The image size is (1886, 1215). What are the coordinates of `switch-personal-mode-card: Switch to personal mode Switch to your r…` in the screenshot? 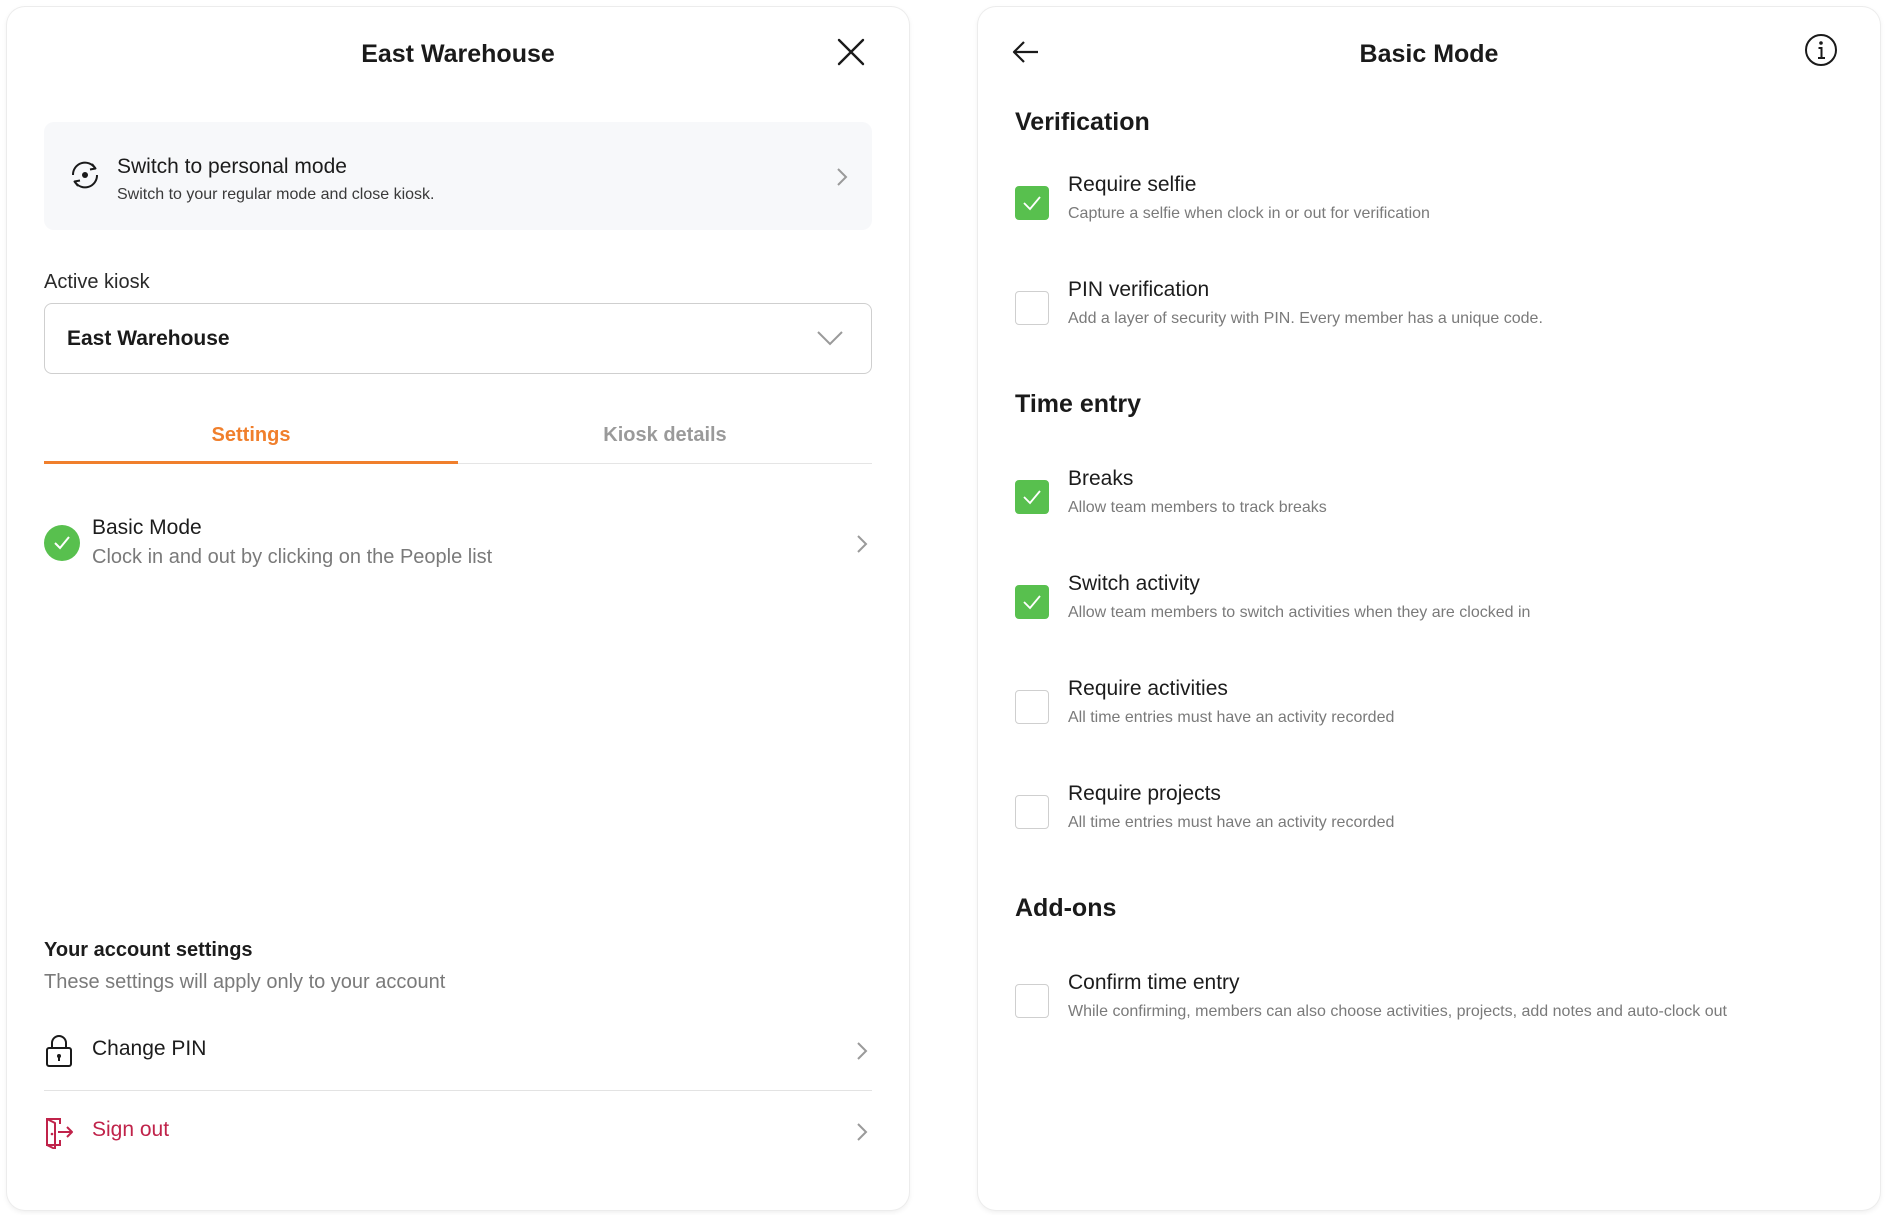 It's located at (458, 176).